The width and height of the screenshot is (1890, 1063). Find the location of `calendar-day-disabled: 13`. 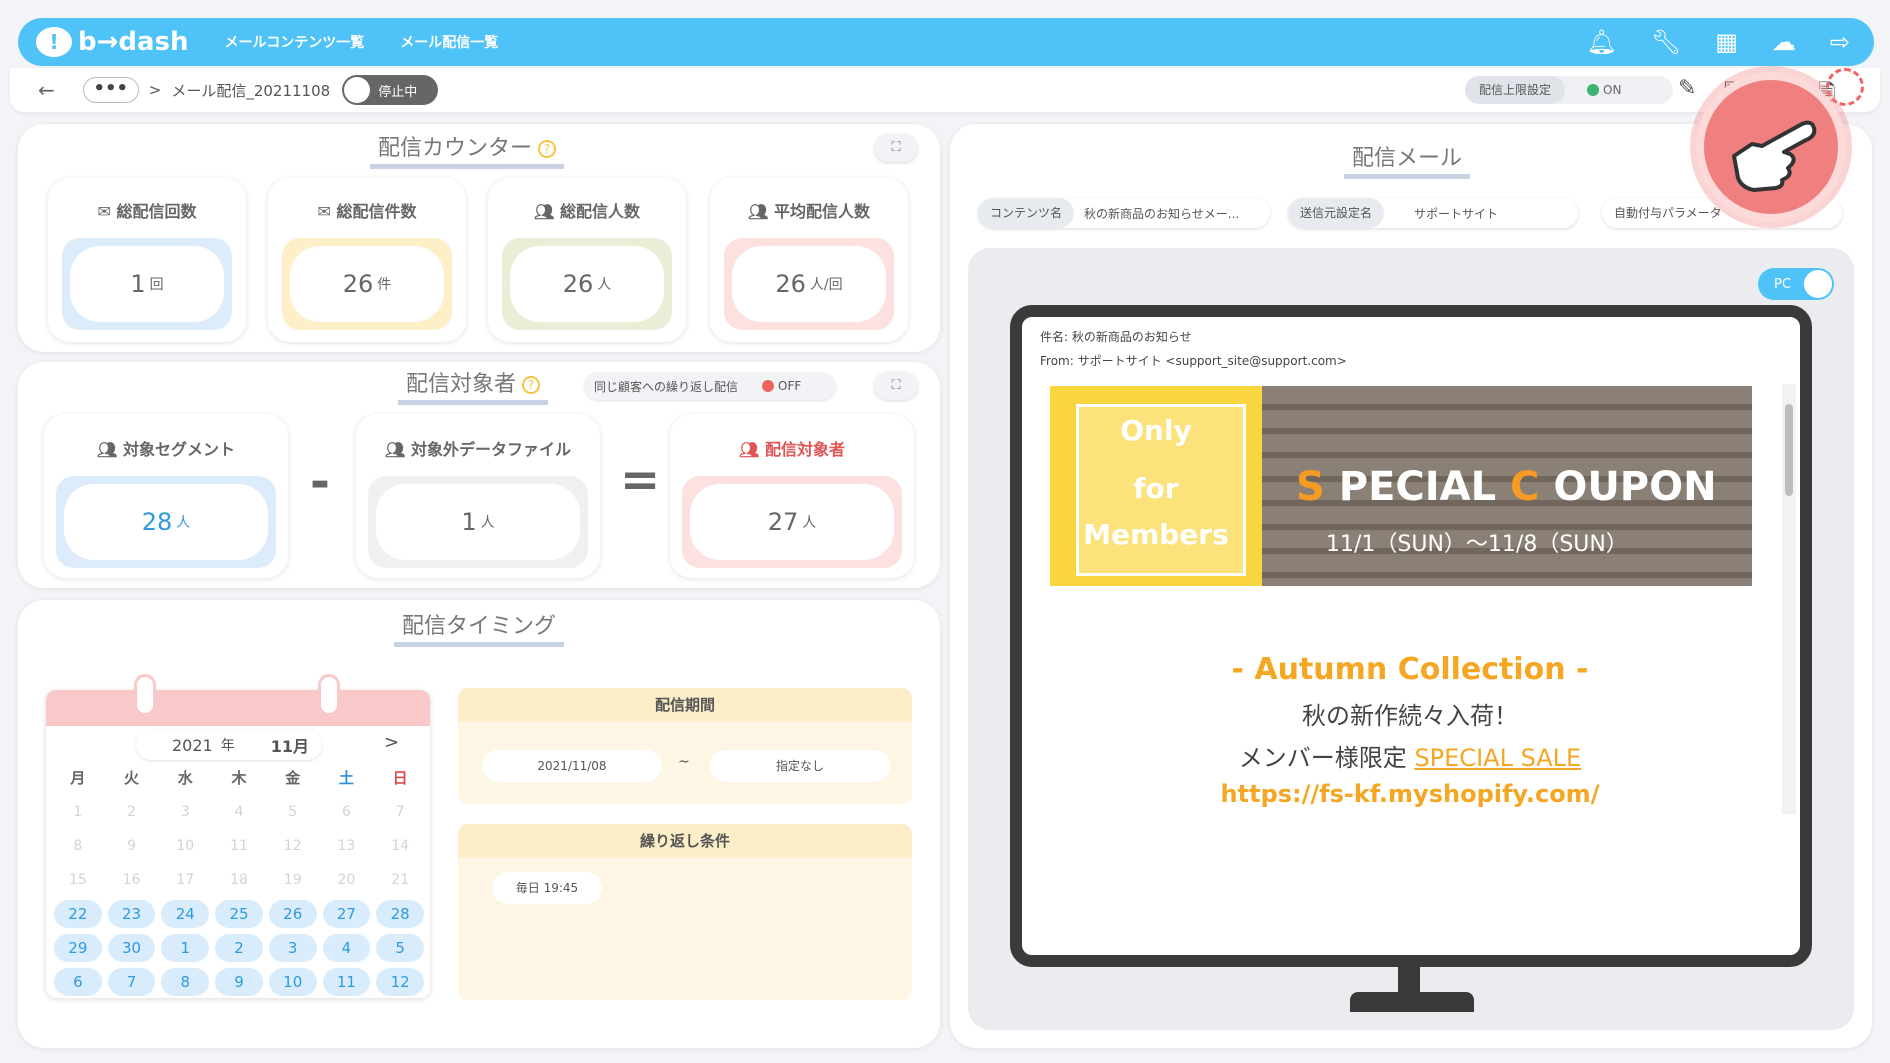

calendar-day-disabled: 13 is located at coordinates (346, 846).